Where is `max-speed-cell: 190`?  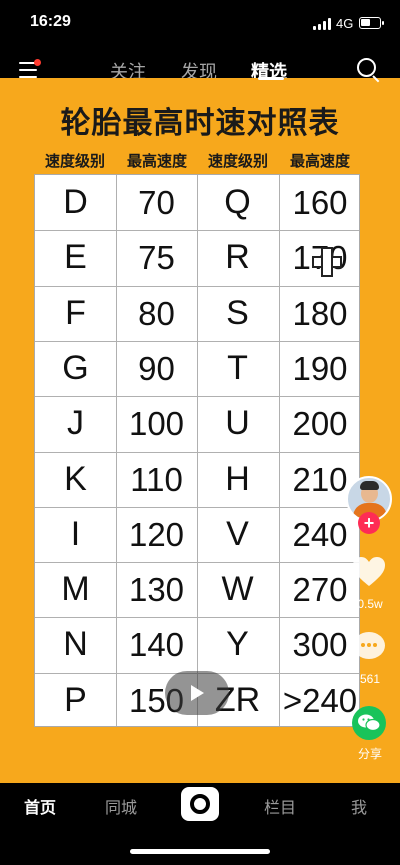
max-speed-cell: 190 is located at coordinates (320, 368).